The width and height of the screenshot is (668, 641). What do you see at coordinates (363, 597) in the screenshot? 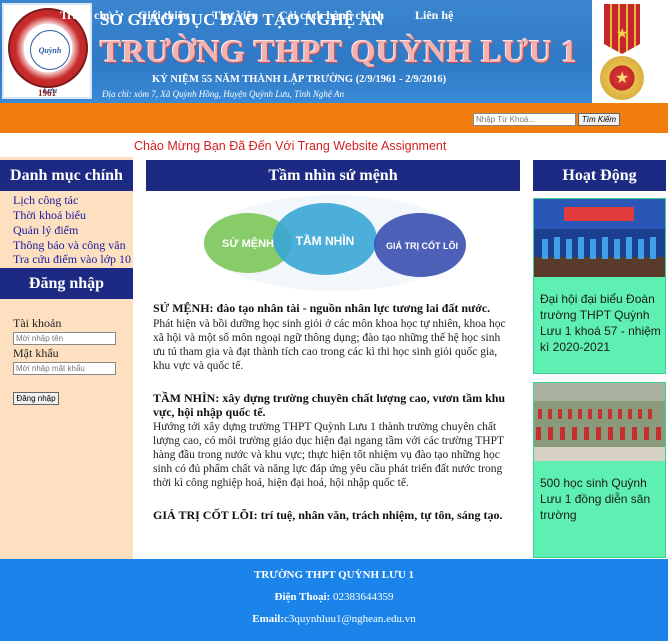
I see `footer-phone-value: 02383644359` at bounding box center [363, 597].